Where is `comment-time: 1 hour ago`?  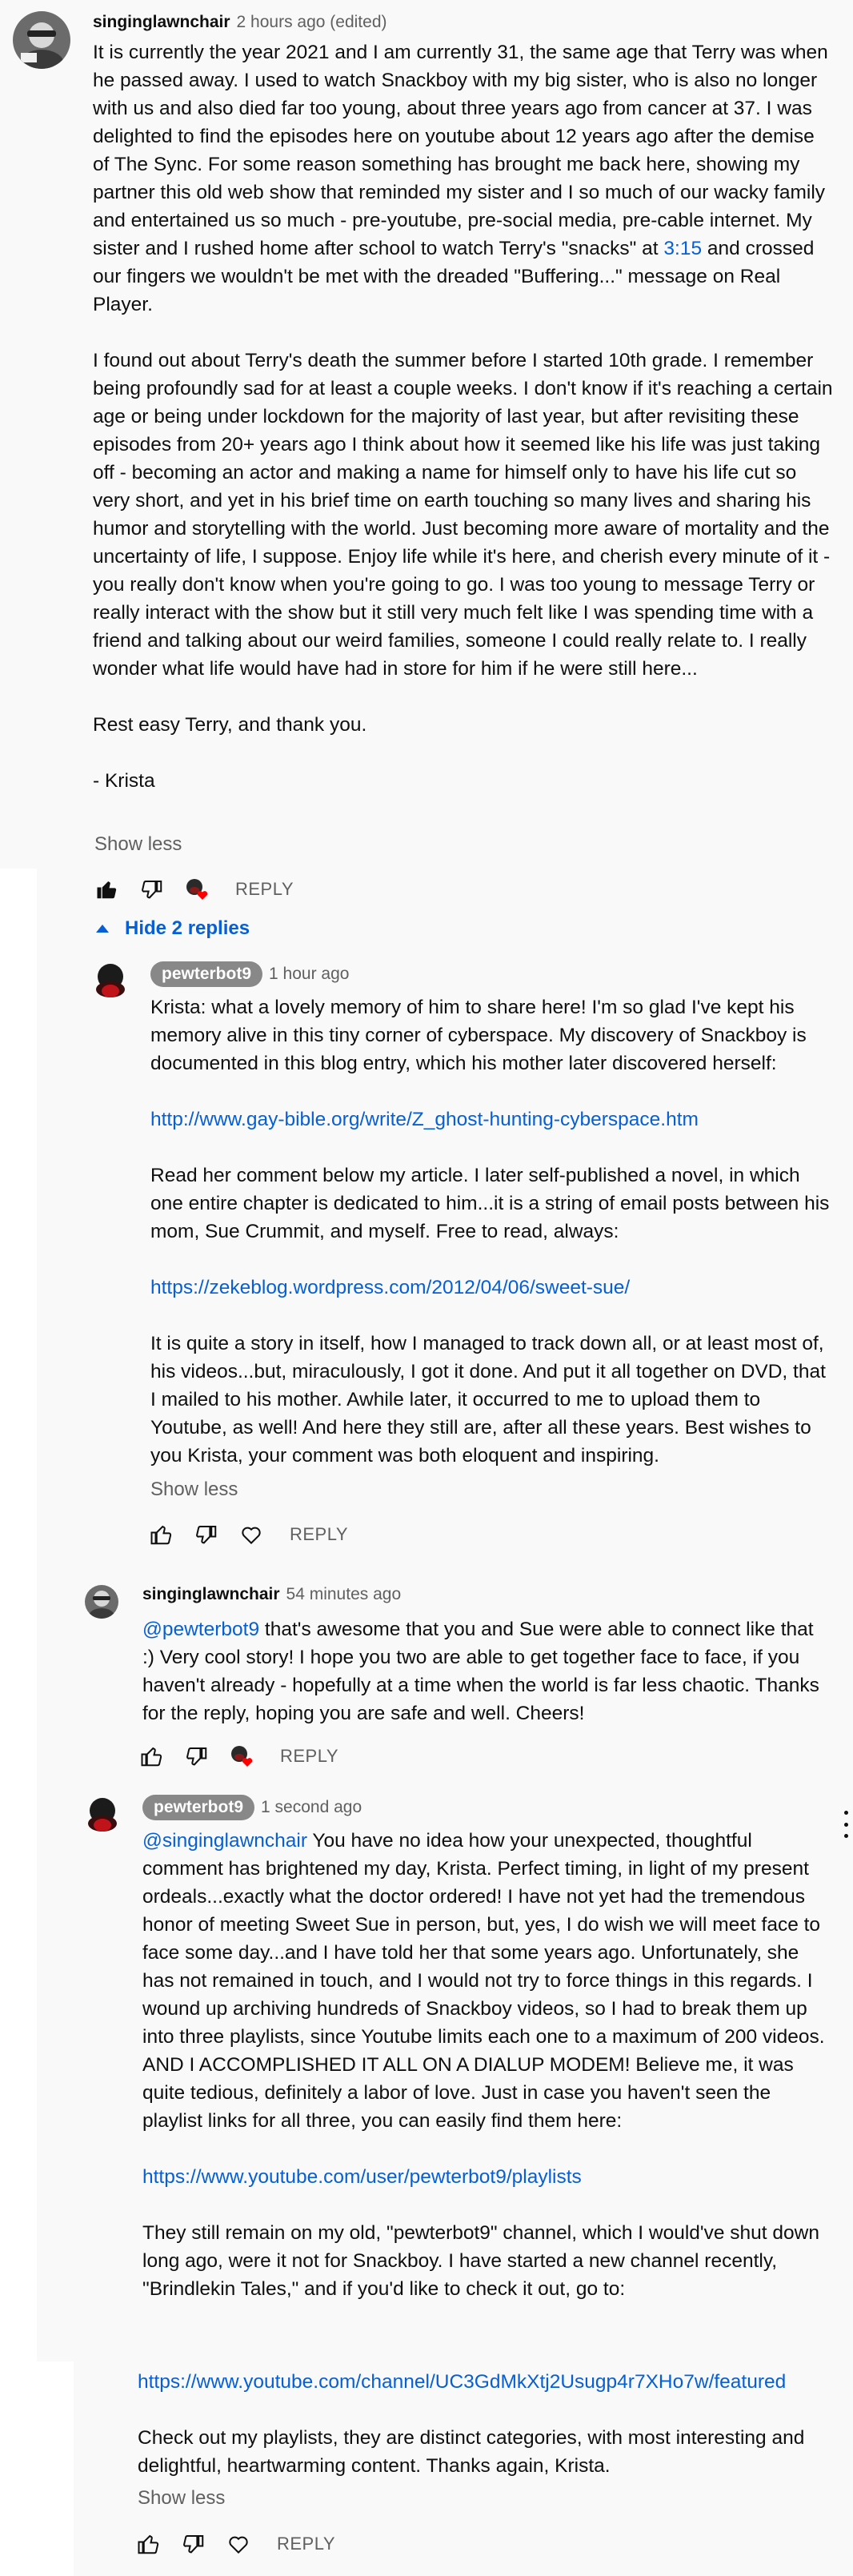
comment-time: 1 hour ago is located at coordinates (309, 974).